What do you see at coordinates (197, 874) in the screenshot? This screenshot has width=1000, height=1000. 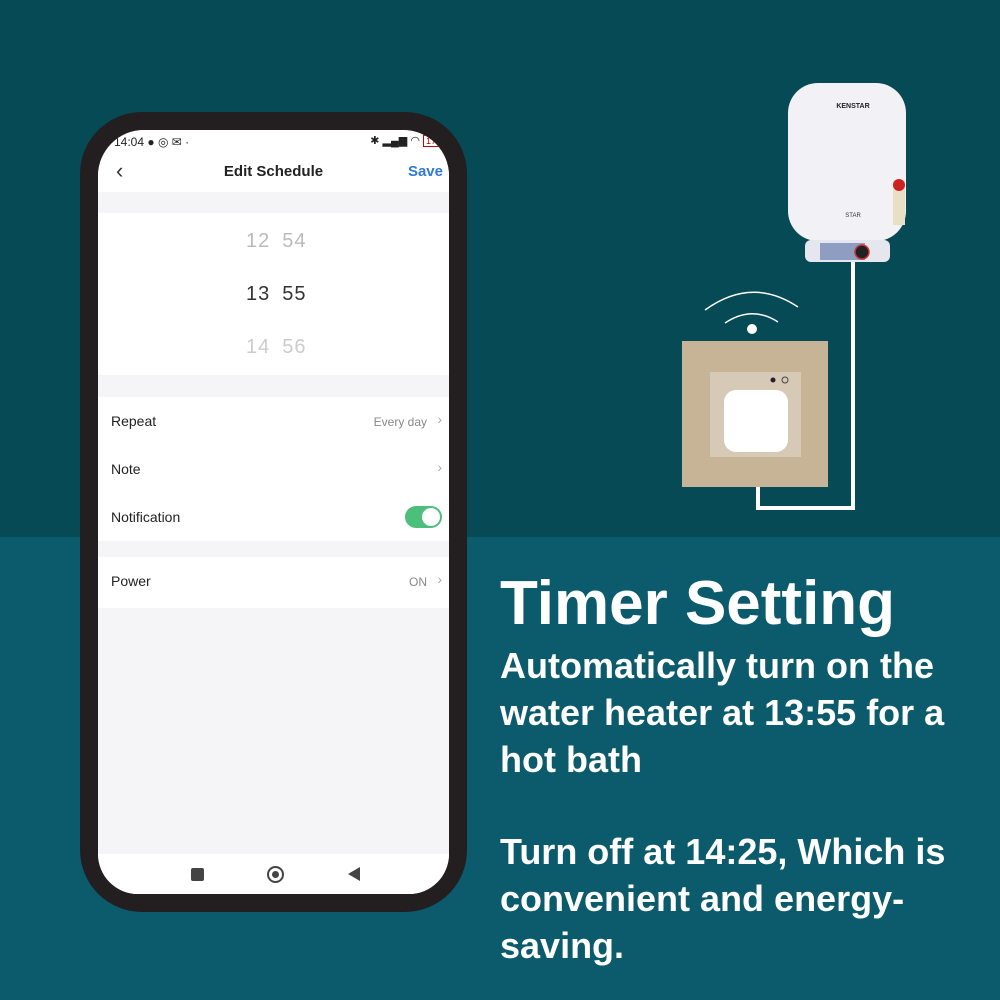 I see `recent-apps-icon` at bounding box center [197, 874].